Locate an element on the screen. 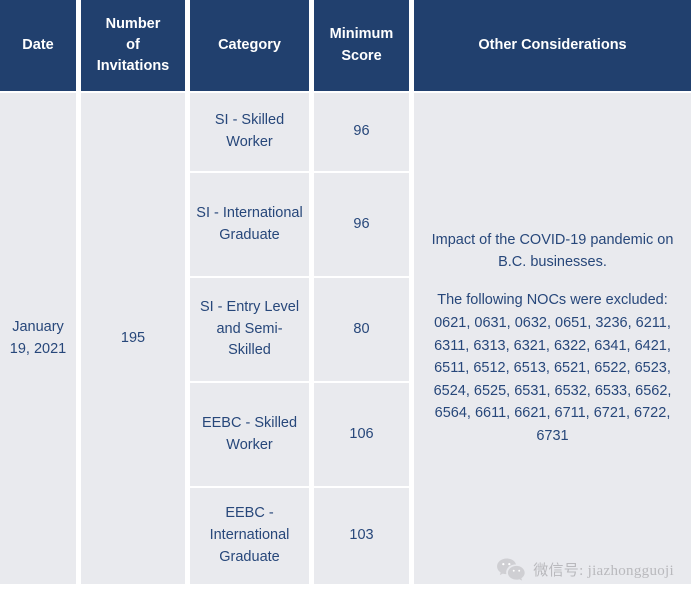  cell-min-score-eebc-international-graduate: 103 is located at coordinates (361, 536).